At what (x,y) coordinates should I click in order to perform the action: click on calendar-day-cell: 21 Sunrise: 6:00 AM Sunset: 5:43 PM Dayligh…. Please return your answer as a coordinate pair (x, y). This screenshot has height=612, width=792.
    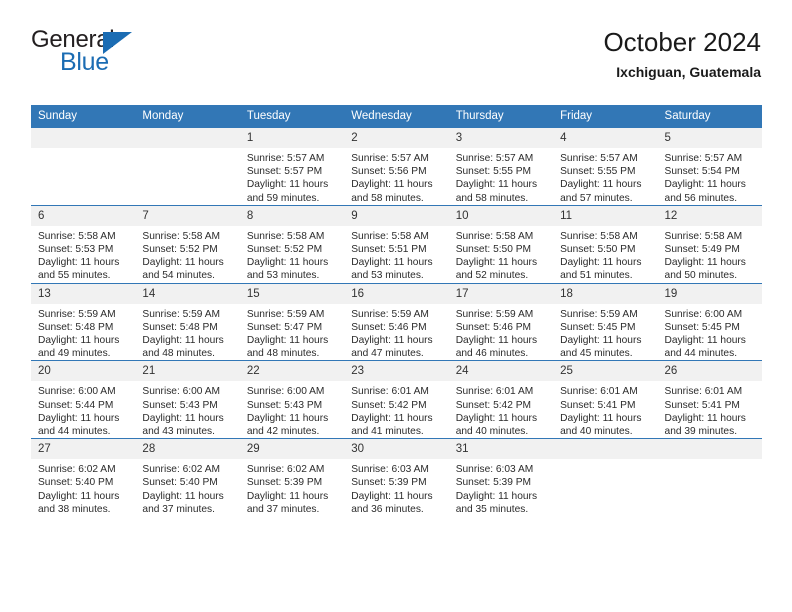
    Looking at the image, I should click on (187, 399).